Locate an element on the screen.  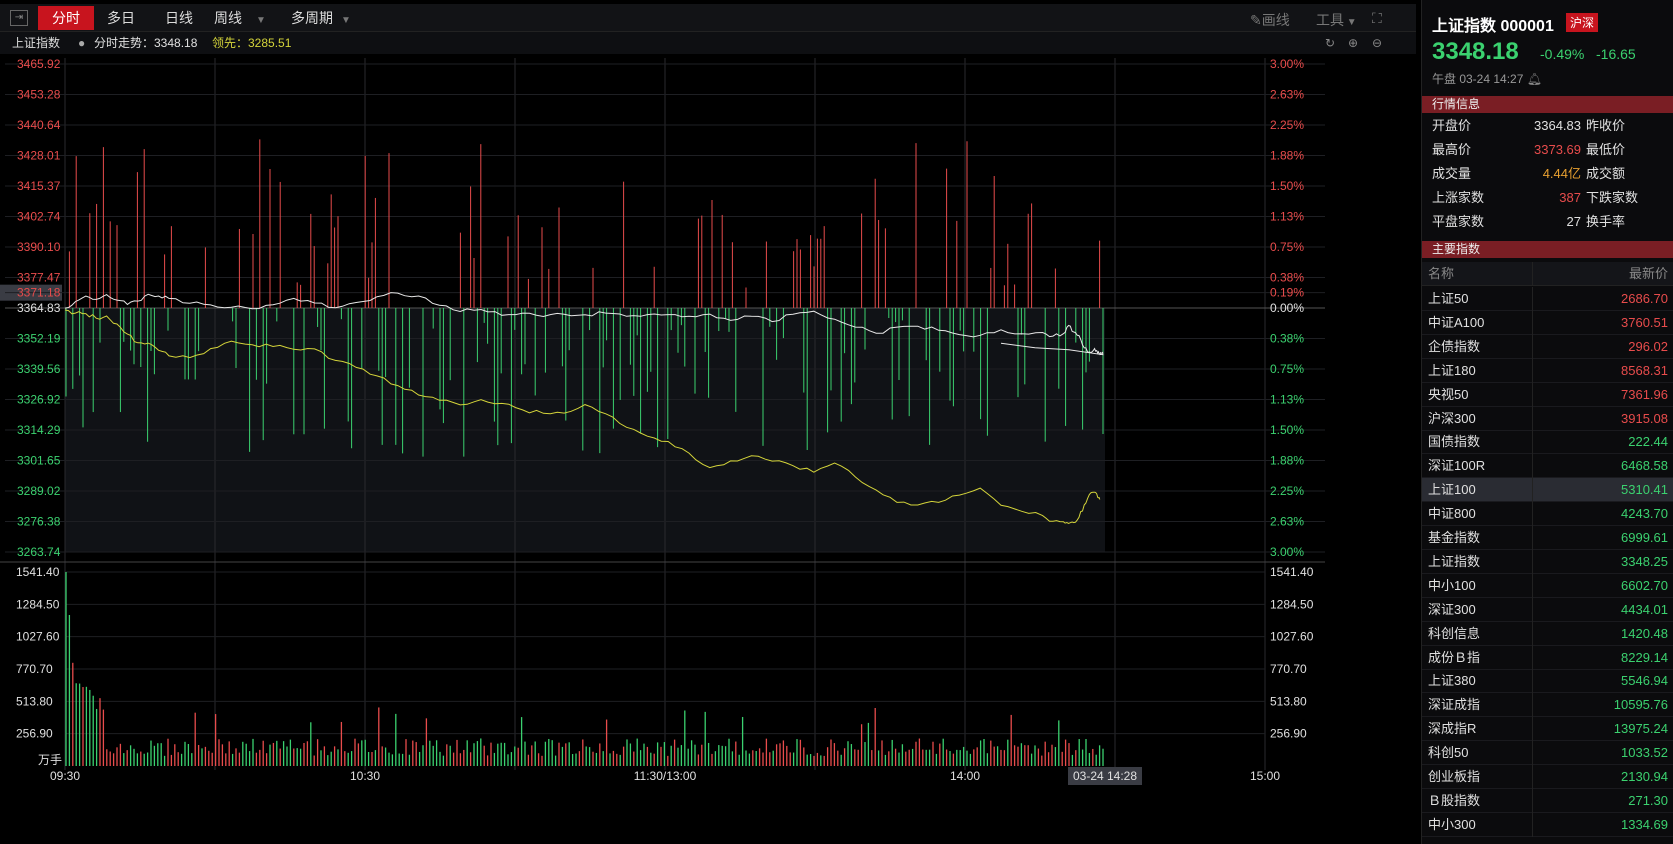
info-row: 最高价 3373.69 最低价 is located at coordinates (1547, 150).